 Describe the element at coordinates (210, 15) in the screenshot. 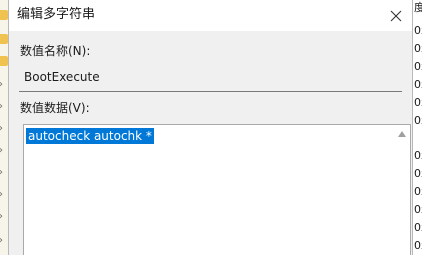

I see `dialog-titlebar: 编辑多字符串` at that location.